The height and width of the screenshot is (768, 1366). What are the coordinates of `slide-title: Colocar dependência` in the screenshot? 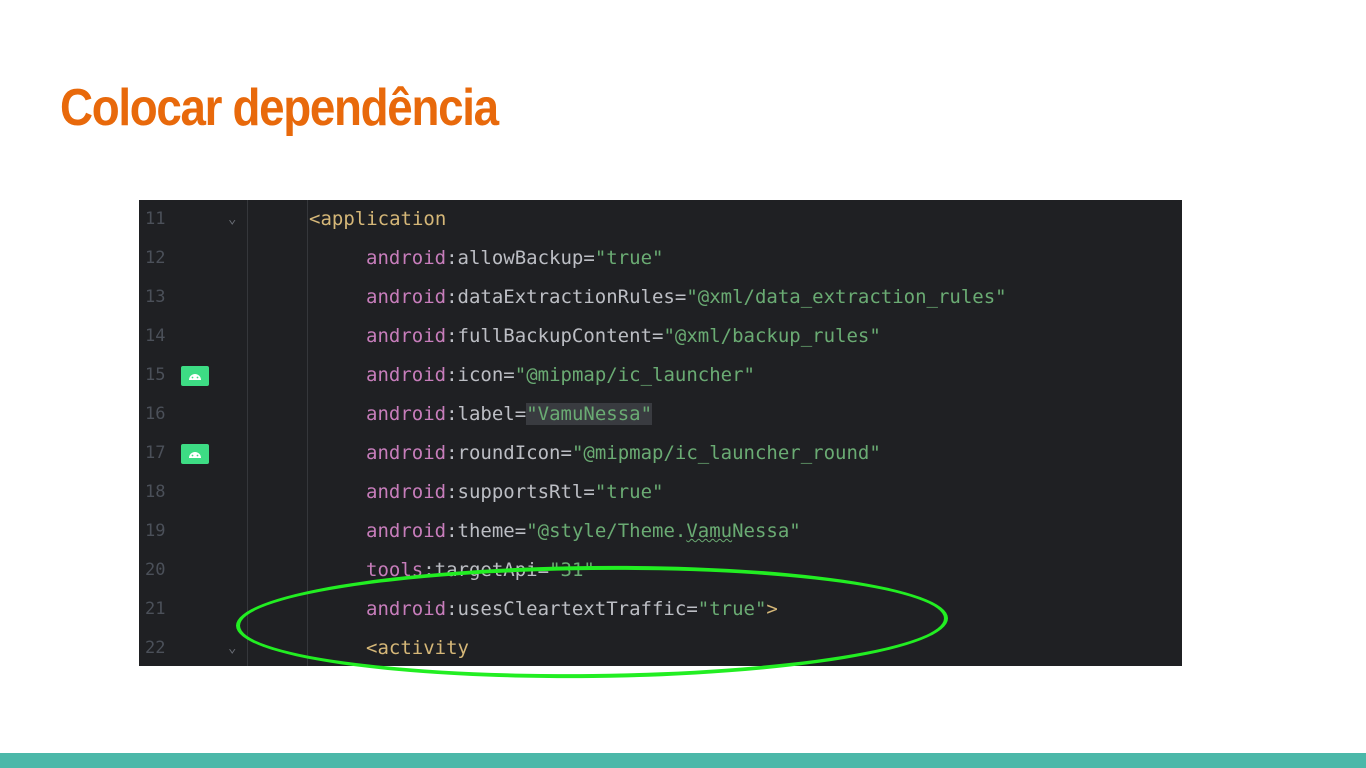 It's located at (279, 108).